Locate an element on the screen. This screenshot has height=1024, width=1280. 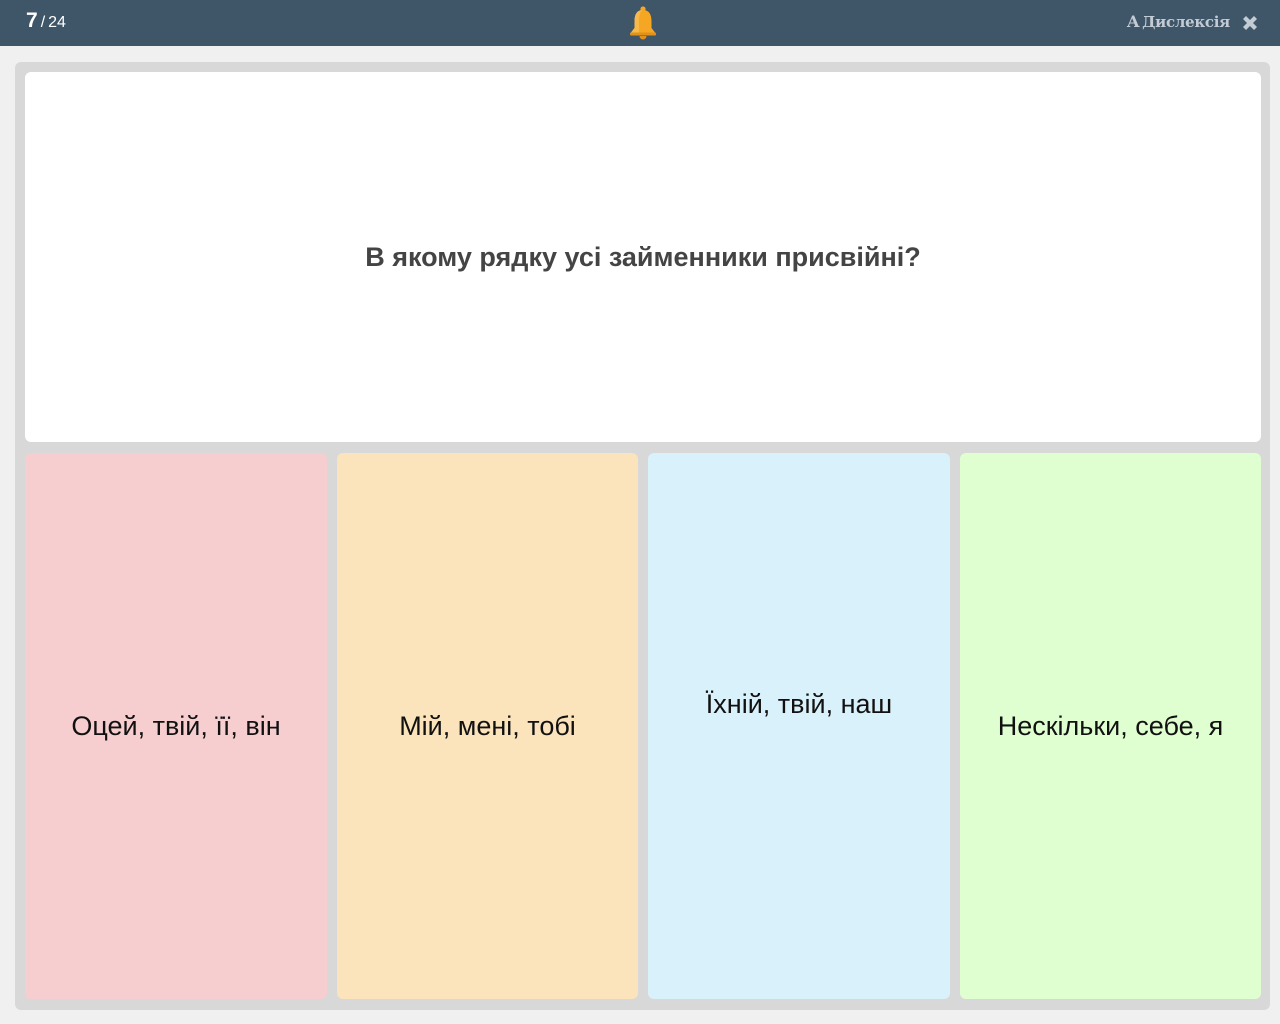
total-questions: 24 is located at coordinates (57, 22).